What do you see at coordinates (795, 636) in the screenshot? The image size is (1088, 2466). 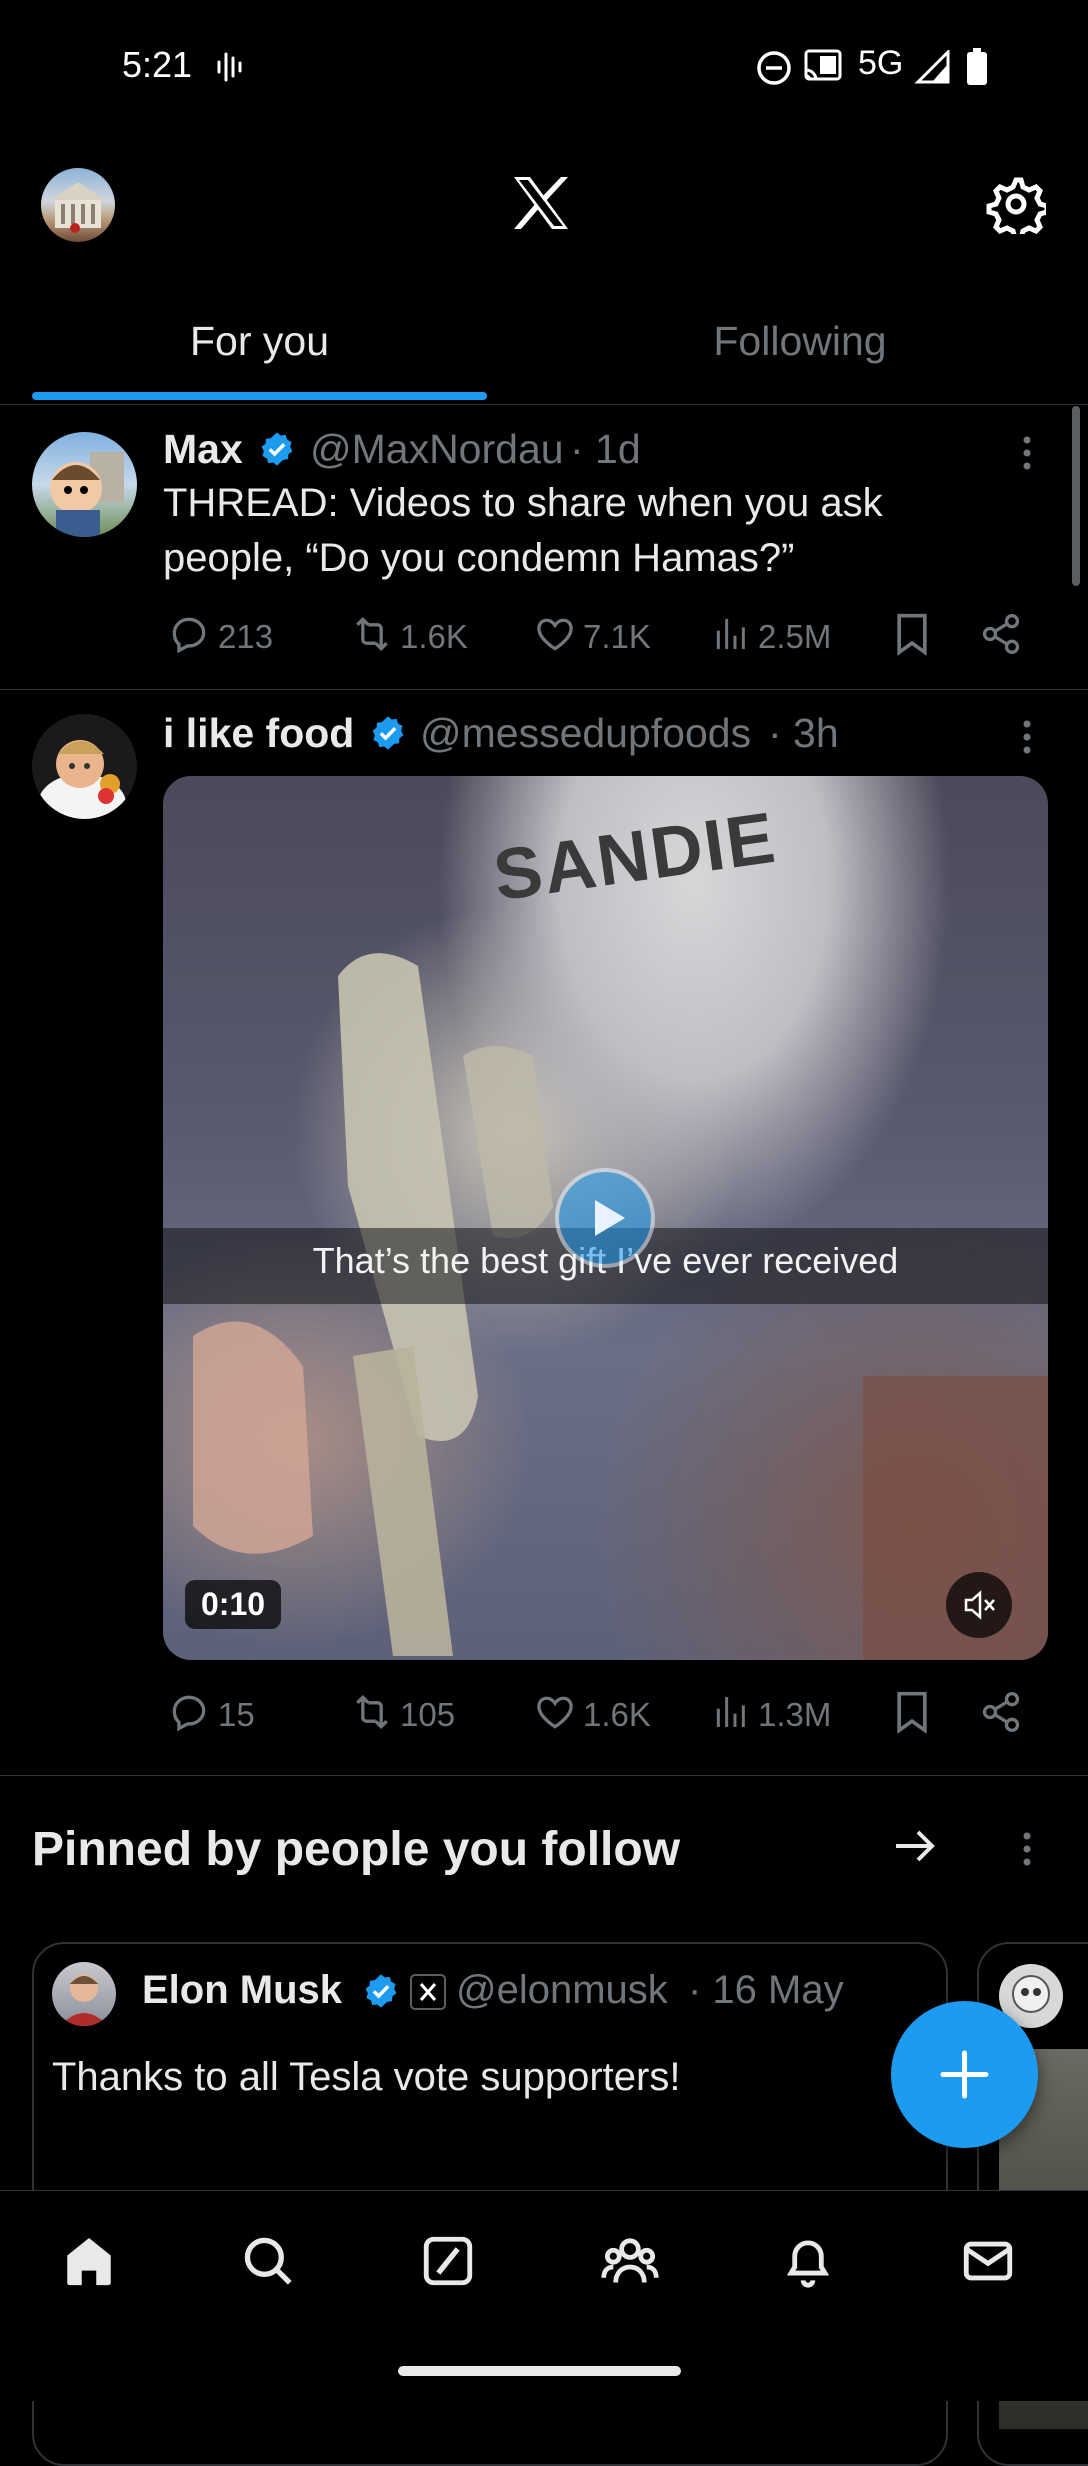 I see `views-count: 2.5M` at bounding box center [795, 636].